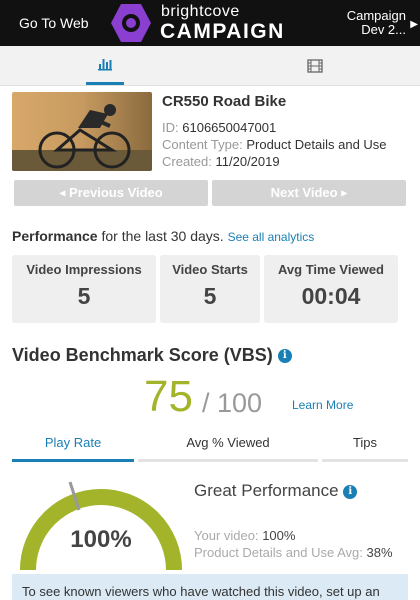 The width and height of the screenshot is (420, 600). Describe the element at coordinates (200, 11) in the screenshot. I see `logo-brightcove-text: brightcove` at that location.